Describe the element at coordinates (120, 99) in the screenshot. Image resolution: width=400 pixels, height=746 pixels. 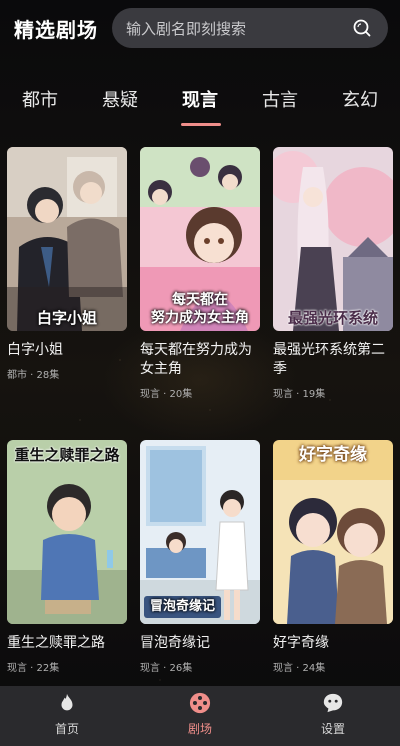
I see `tab-xuanyi: 悬疑` at that location.